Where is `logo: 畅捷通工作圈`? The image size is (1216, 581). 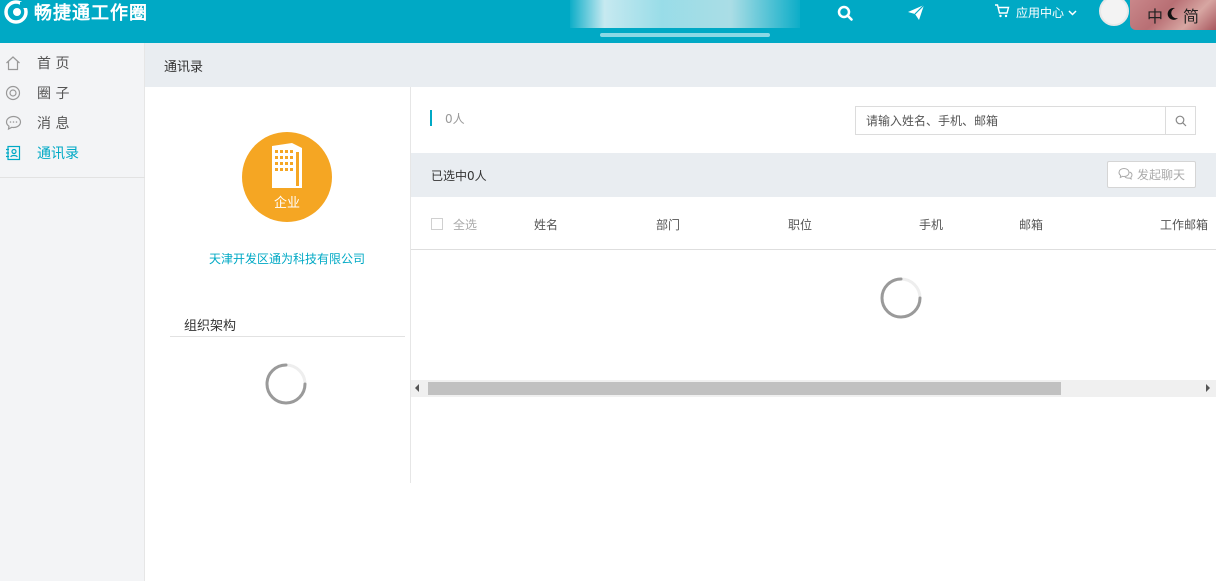
logo: 畅捷通工作圈 is located at coordinates (76, 12).